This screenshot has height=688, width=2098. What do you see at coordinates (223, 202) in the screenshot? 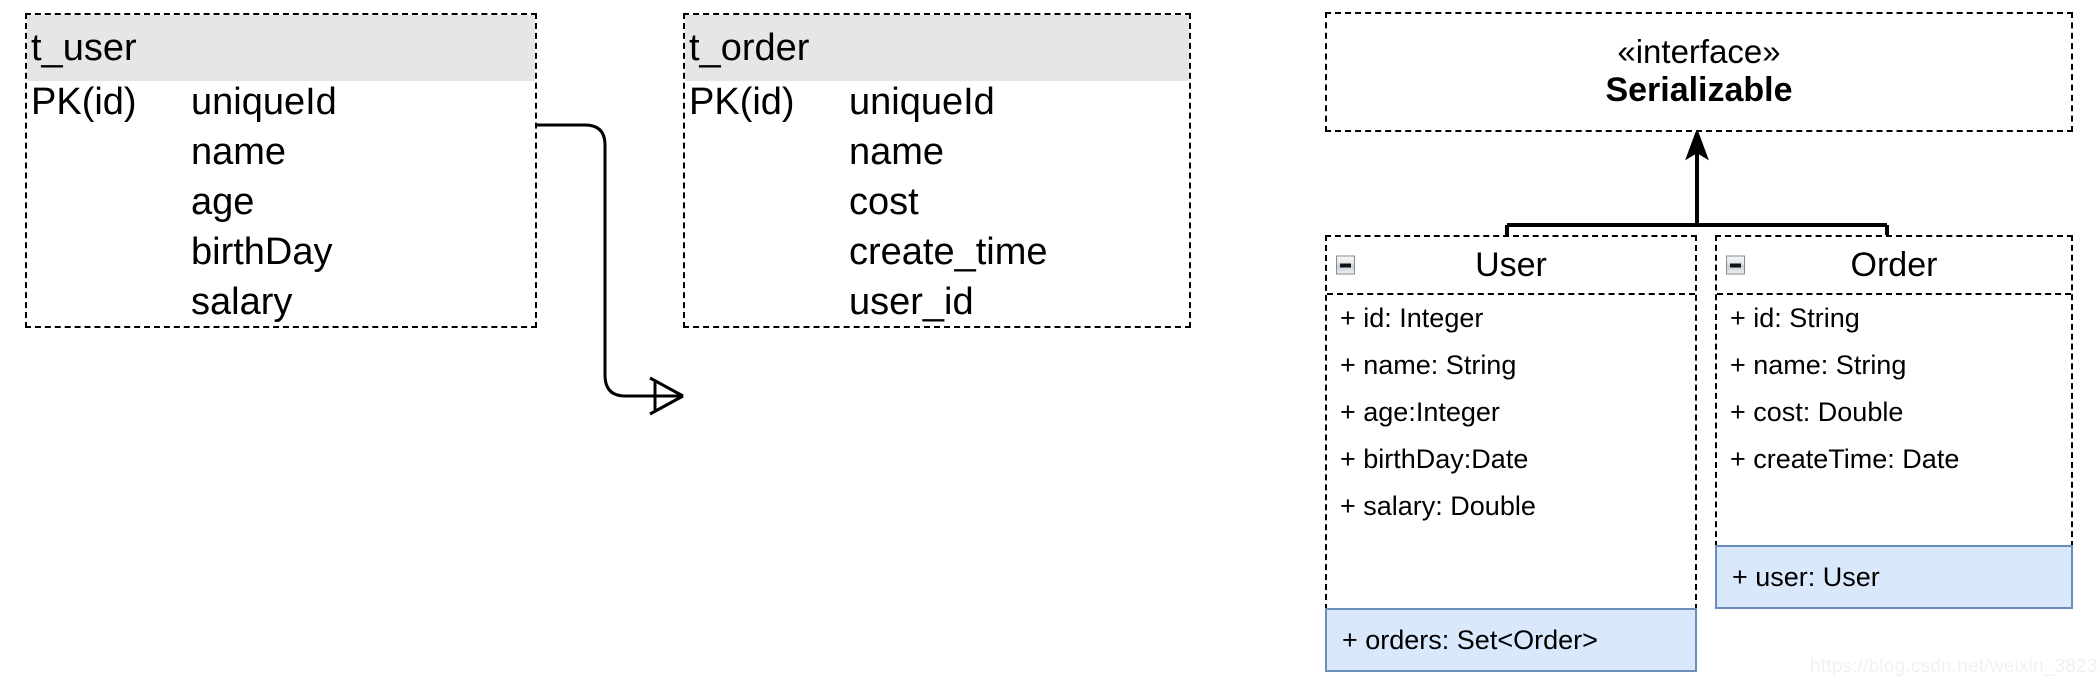
I see `er-row-column: age` at bounding box center [223, 202].